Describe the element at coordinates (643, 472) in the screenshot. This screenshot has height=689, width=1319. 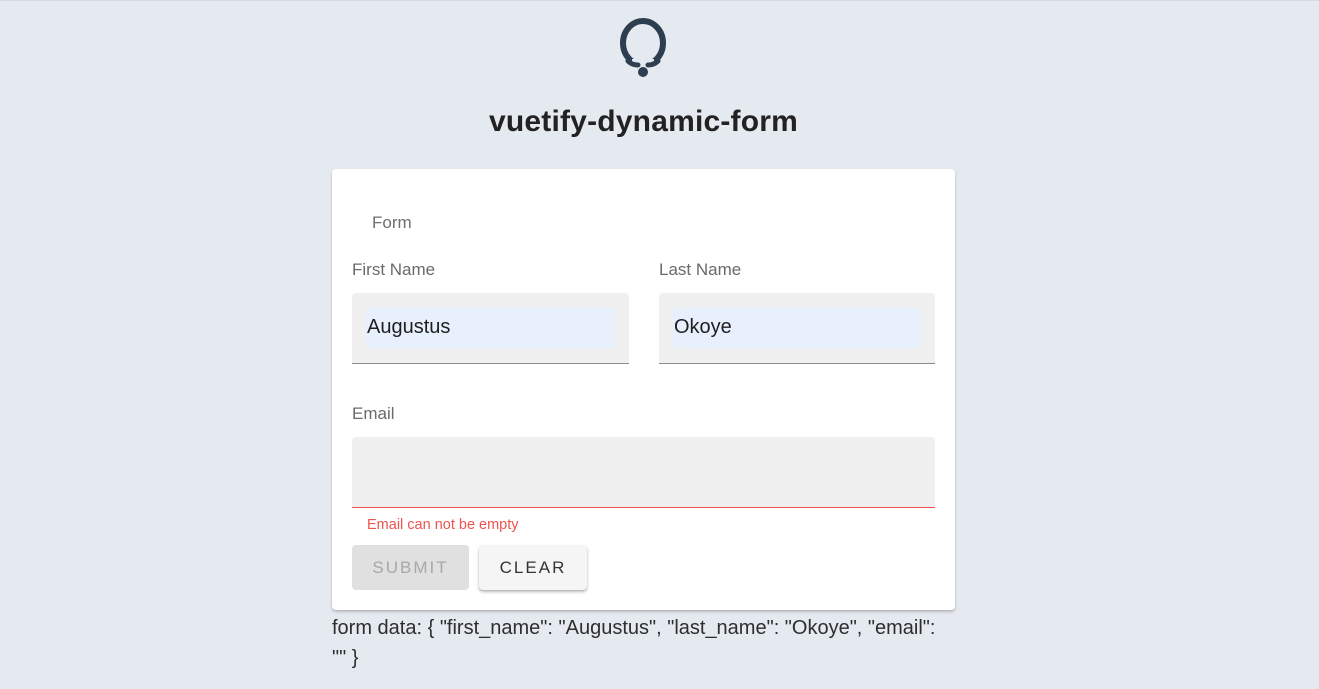
I see `email-field` at that location.